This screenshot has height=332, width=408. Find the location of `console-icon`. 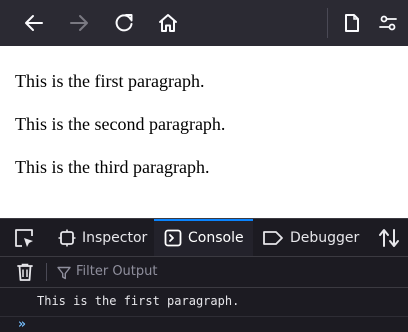

console-icon is located at coordinates (173, 237).